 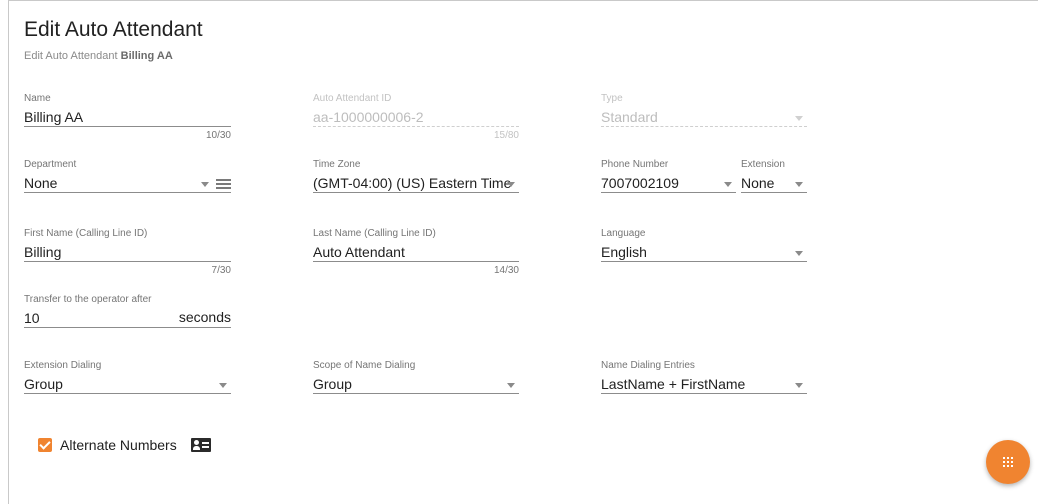 I want to click on time-zone-value: (GMT-04:00) (US) Eastern Time, so click(x=416, y=183).